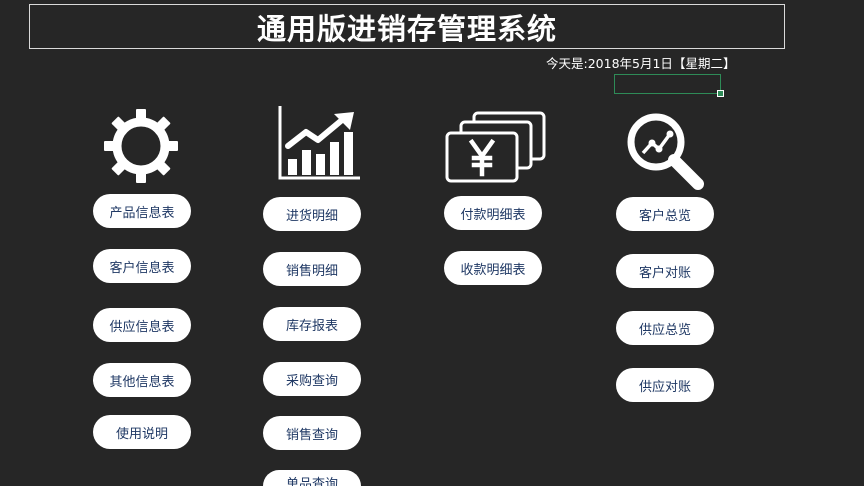 The image size is (864, 486). Describe the element at coordinates (669, 85) in the screenshot. I see `selected-cell` at that location.